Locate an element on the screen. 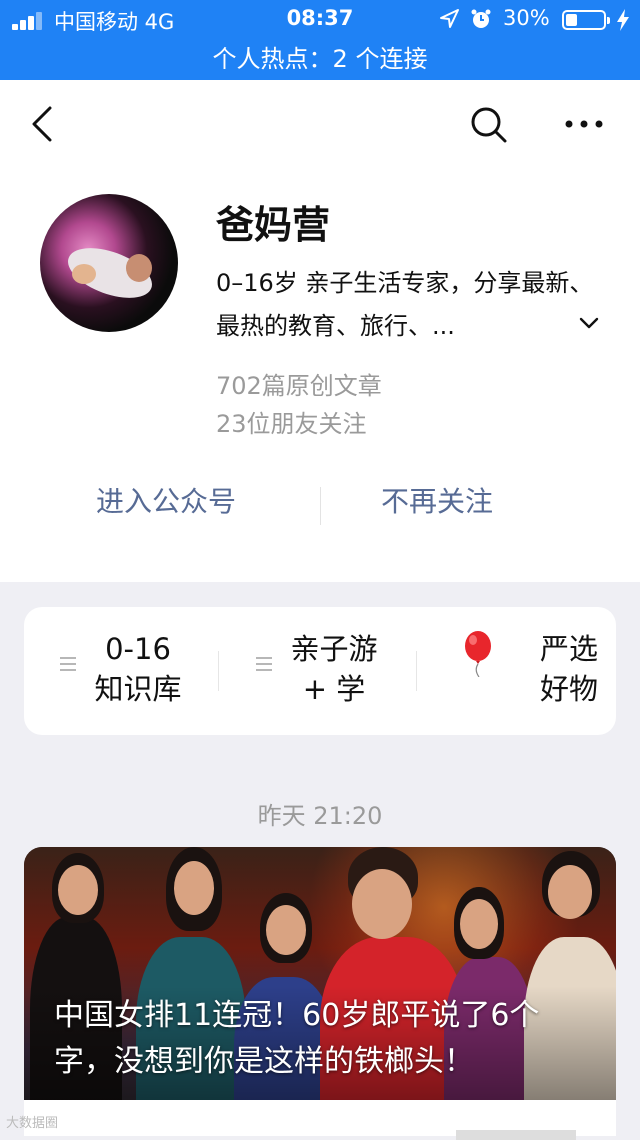  menu-item-knowledge: 0-16 知识库 is located at coordinates (145, 671).